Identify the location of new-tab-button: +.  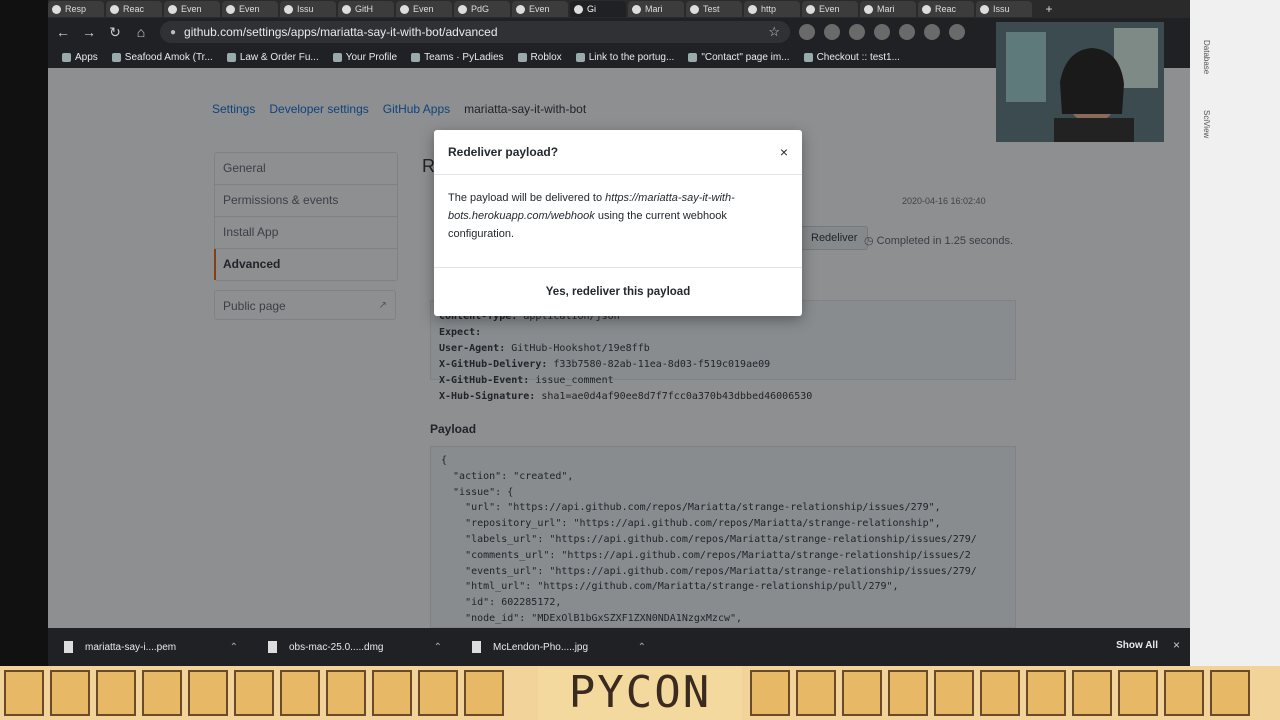
(1049, 9).